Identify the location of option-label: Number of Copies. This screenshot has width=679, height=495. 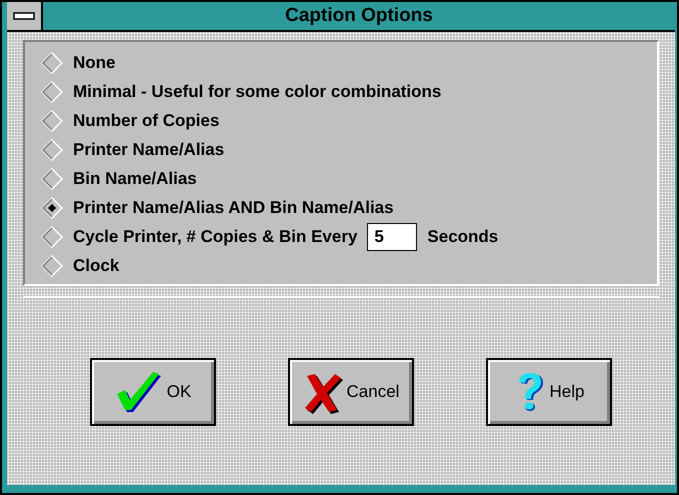
(146, 121).